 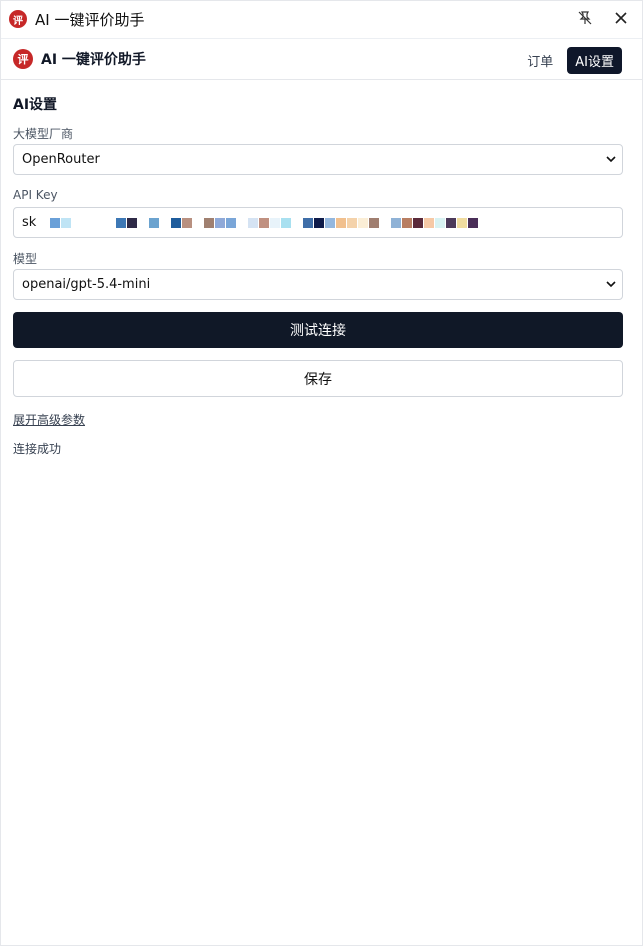 What do you see at coordinates (321, 19) in the screenshot?
I see `window-titlebar: 评 AI 一键评价助手` at bounding box center [321, 19].